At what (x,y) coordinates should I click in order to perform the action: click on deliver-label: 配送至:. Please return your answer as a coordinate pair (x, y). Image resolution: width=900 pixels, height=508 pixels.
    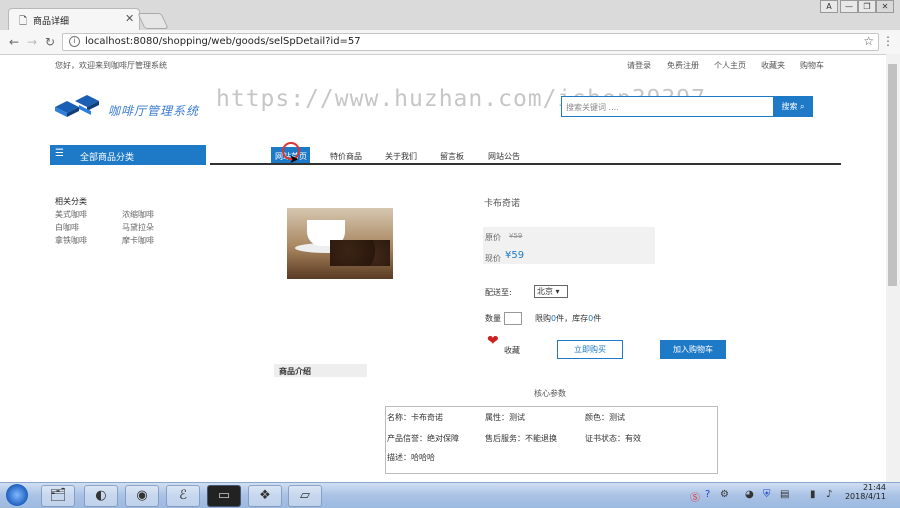
    Looking at the image, I should click on (498, 292).